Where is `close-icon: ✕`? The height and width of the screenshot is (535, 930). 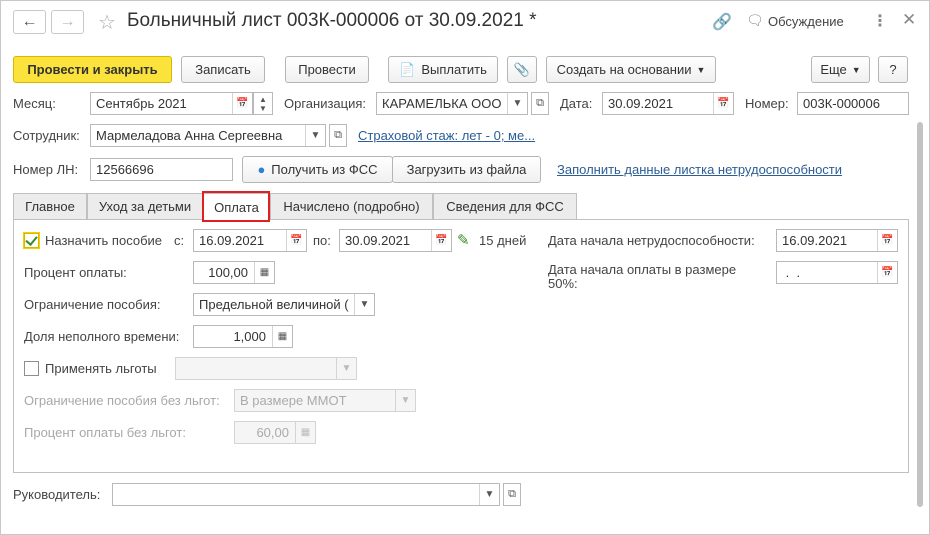
close-icon: ✕ is located at coordinates (909, 20).